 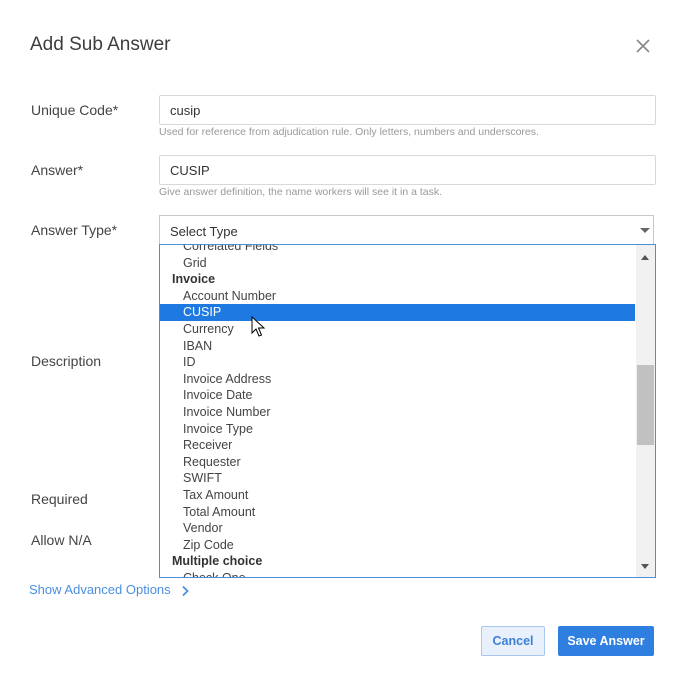 I want to click on scroll-up-arrow-icon, so click(x=645, y=257).